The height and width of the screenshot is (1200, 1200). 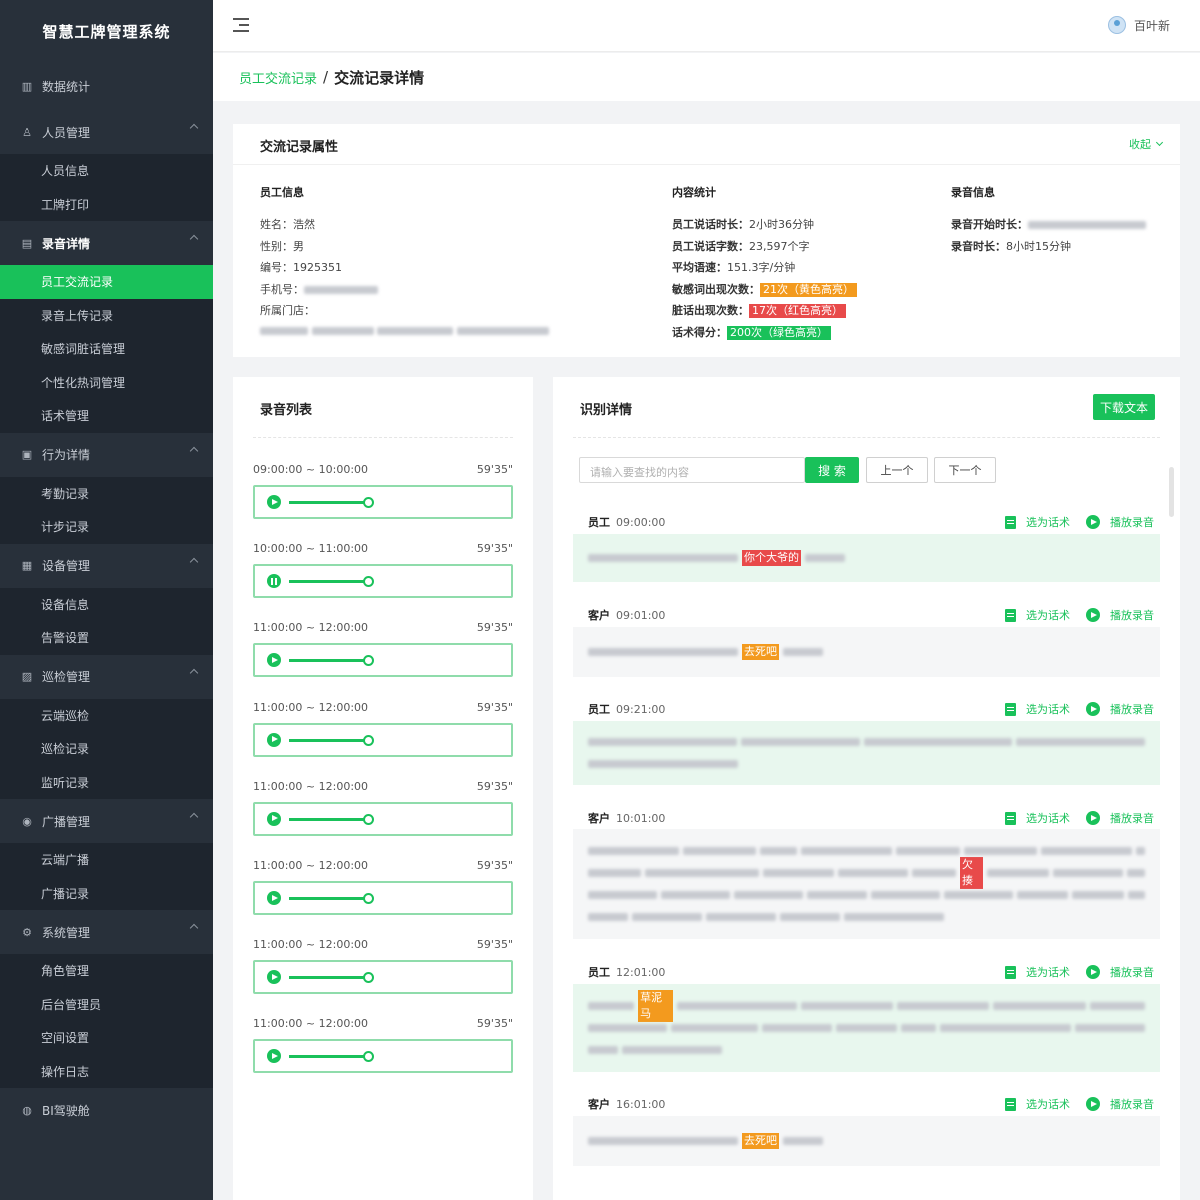 I want to click on sidebar-subitem-patrol-records: 巡检记录, so click(x=106, y=749).